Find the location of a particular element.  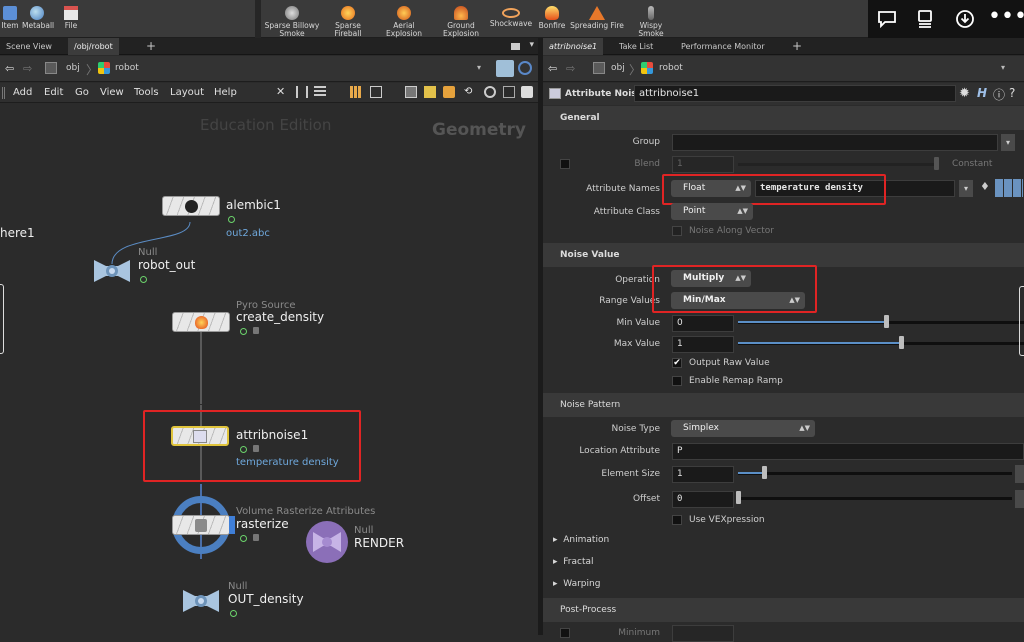

shelf-tool-item: Item is located at coordinates (10, 18).